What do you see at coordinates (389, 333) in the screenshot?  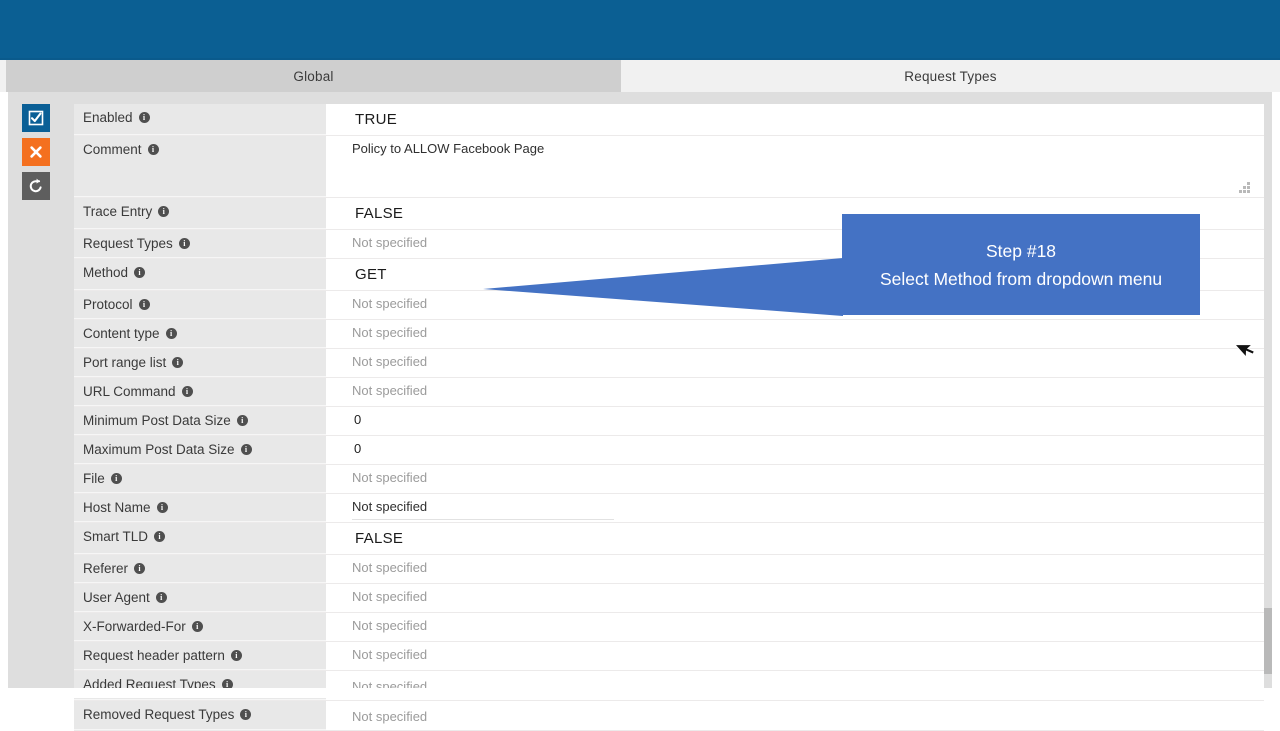 I see `content-type-input: Not specified` at bounding box center [389, 333].